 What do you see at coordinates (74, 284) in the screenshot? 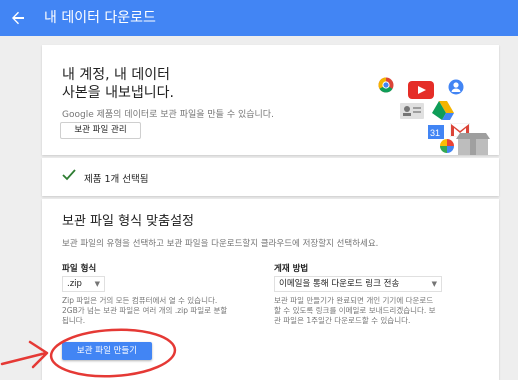
I see `file-type-value: .zip` at bounding box center [74, 284].